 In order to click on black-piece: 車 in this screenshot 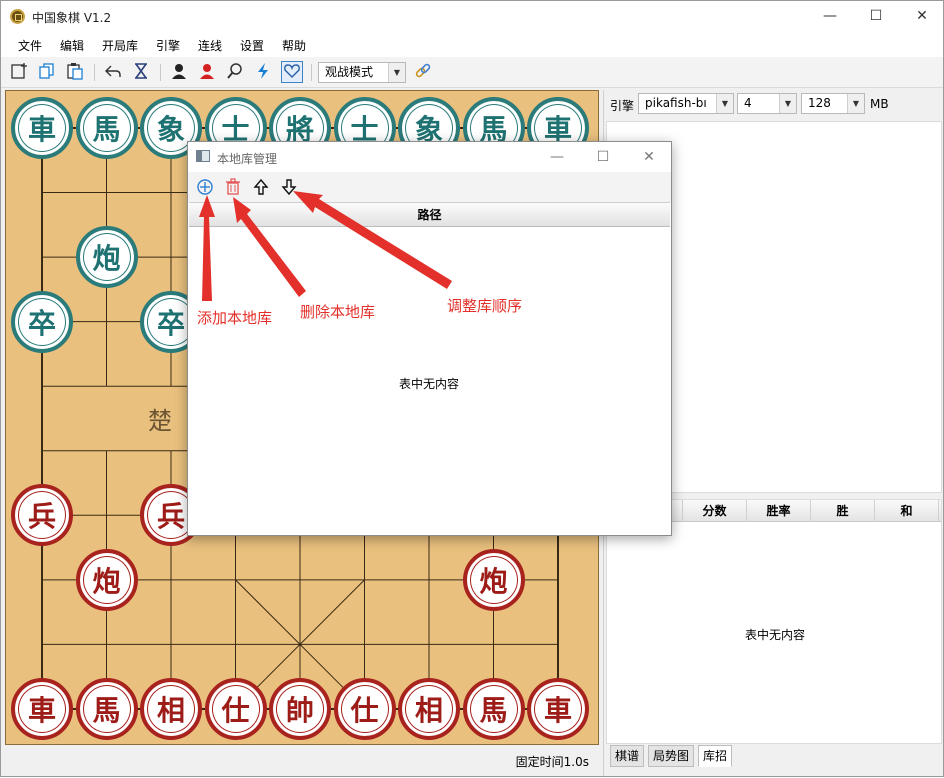, I will do `click(42, 128)`.